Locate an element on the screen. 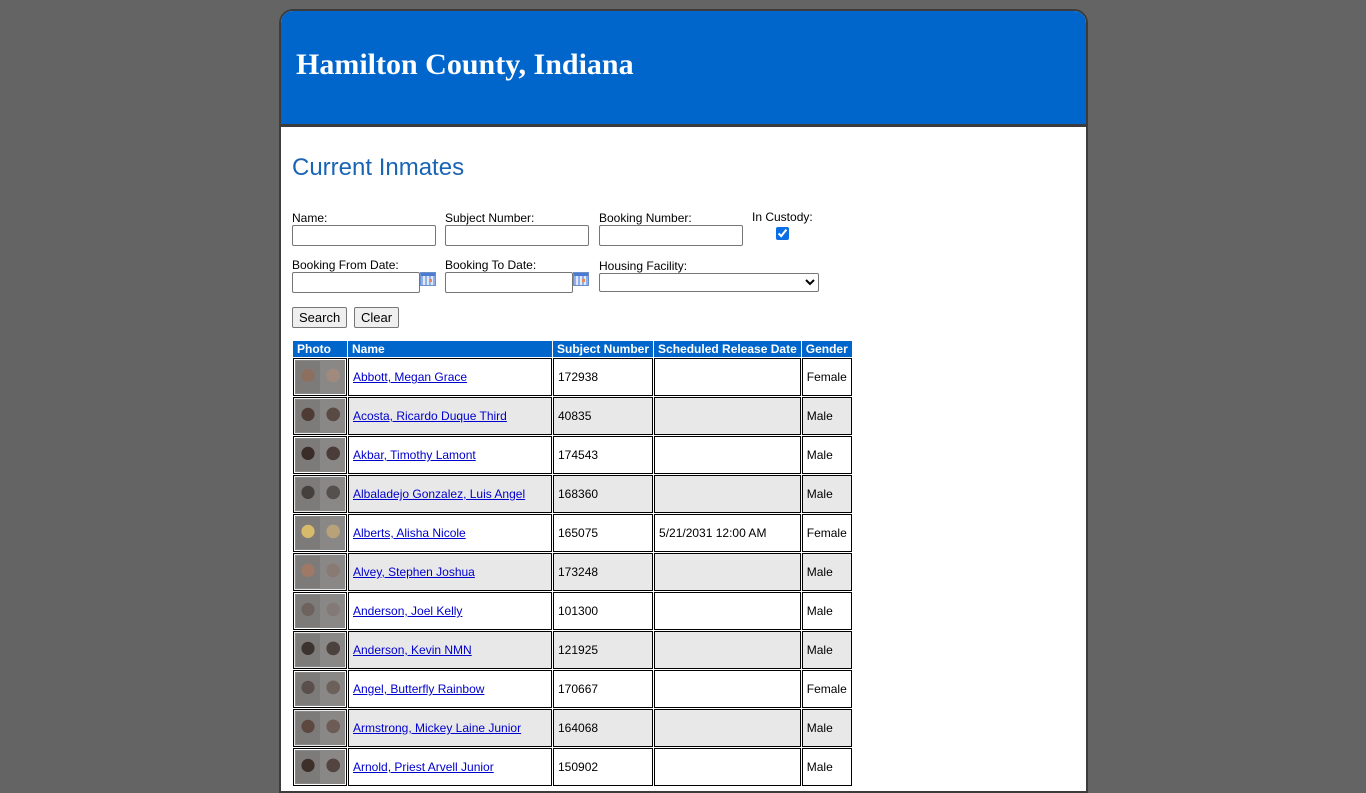 The width and height of the screenshot is (1366, 793). table-row: Alvey, Stephen Joshua 173248 Male is located at coordinates (572, 572).